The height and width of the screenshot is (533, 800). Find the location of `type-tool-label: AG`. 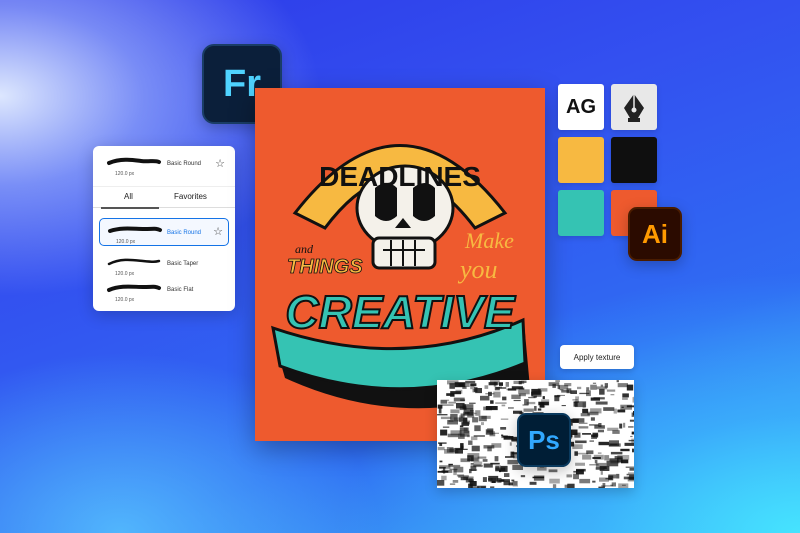

type-tool-label: AG is located at coordinates (581, 106).